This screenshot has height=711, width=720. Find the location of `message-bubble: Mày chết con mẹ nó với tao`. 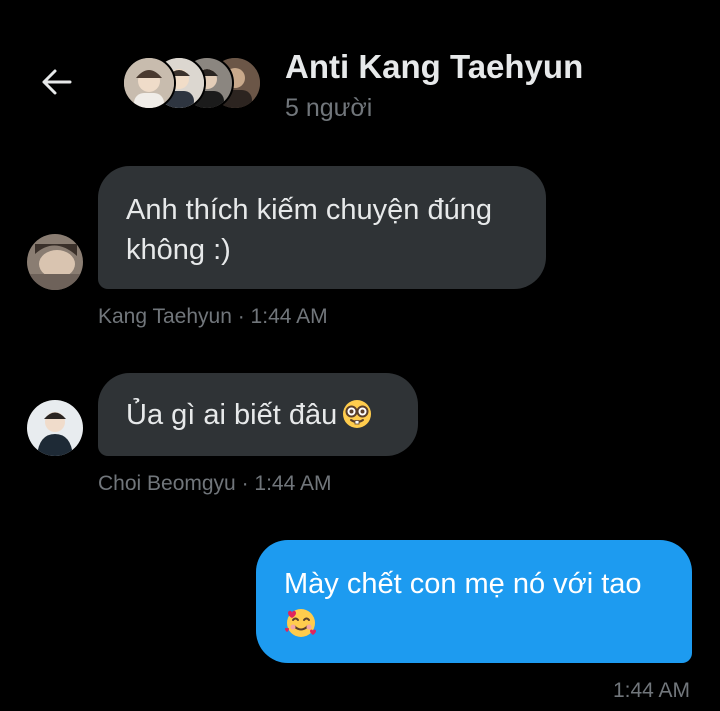

message-bubble: Mày chết con mẹ nó với tao is located at coordinates (474, 601).